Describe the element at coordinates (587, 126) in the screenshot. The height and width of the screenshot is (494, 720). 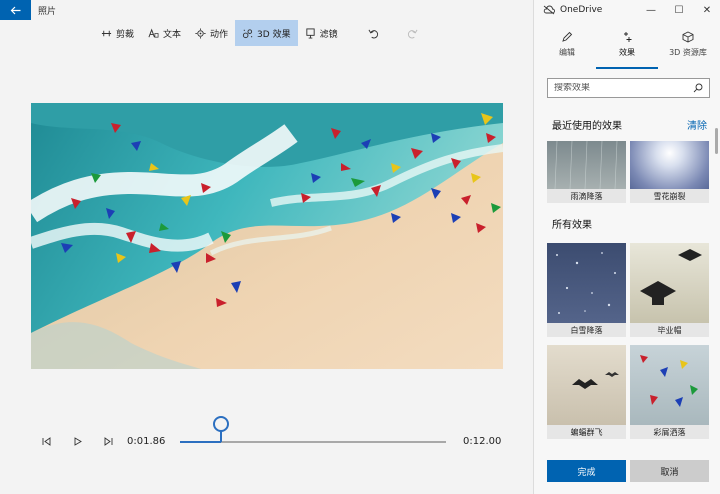
I see `recent-effects-heading: 最近使用的效果` at that location.